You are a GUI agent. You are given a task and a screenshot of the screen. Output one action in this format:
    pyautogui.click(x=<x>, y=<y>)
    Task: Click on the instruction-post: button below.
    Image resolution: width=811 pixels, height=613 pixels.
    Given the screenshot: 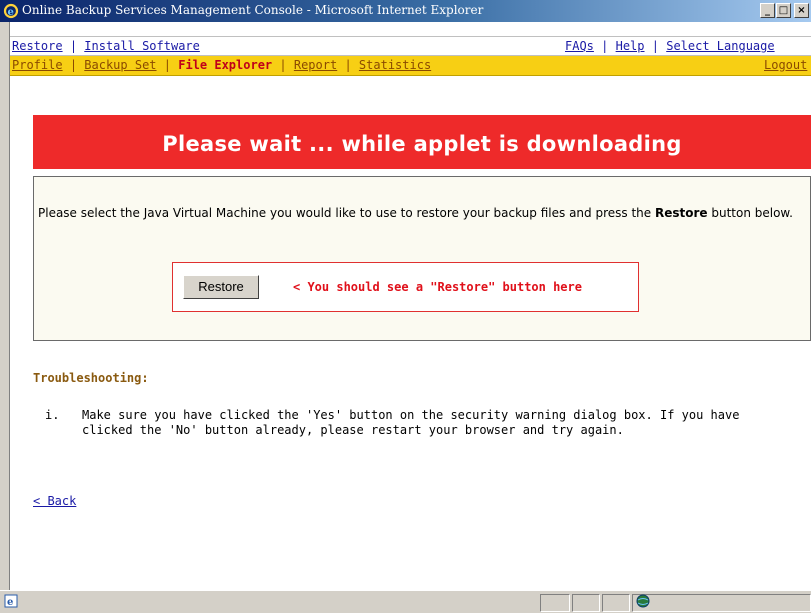 What is the action you would take?
    pyautogui.click(x=750, y=213)
    